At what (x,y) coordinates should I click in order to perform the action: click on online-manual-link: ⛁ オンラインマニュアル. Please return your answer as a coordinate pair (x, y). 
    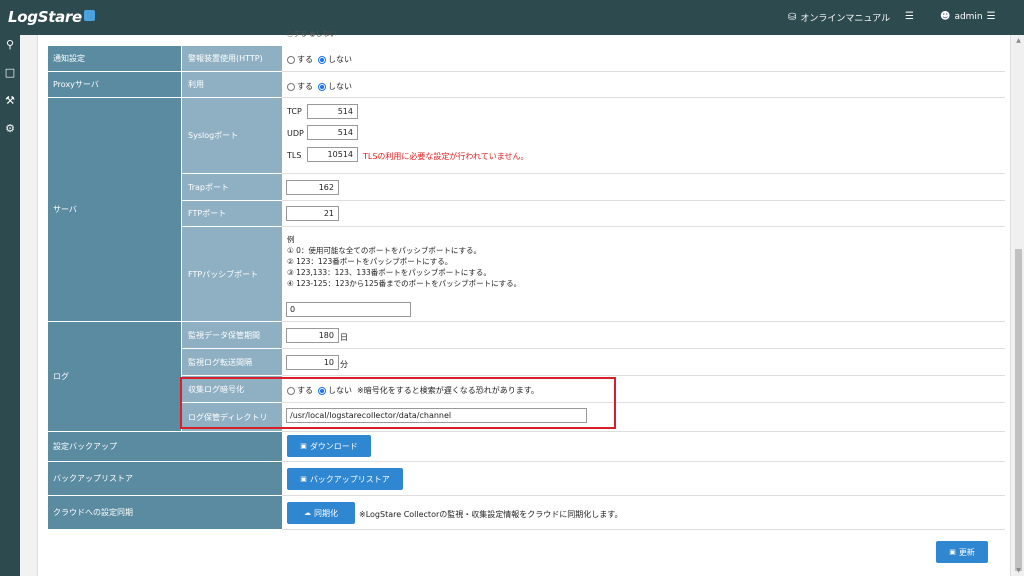
    Looking at the image, I should click on (839, 17).